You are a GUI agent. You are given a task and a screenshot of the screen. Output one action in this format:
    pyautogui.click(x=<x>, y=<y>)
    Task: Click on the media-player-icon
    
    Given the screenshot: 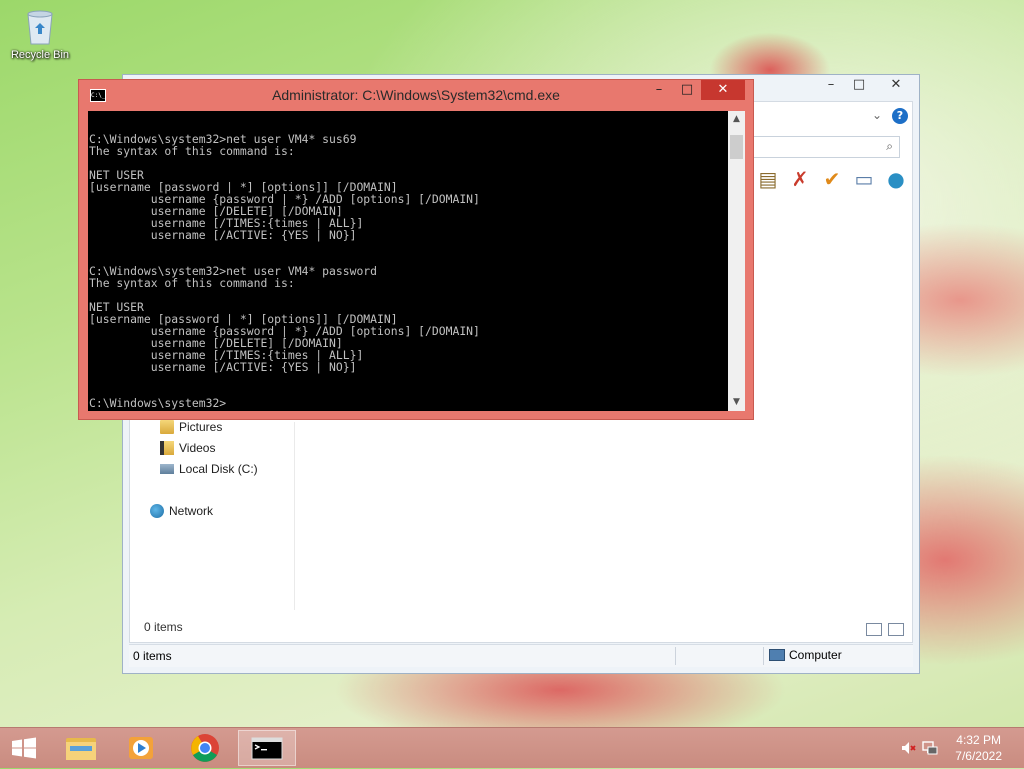 What is the action you would take?
    pyautogui.click(x=141, y=748)
    